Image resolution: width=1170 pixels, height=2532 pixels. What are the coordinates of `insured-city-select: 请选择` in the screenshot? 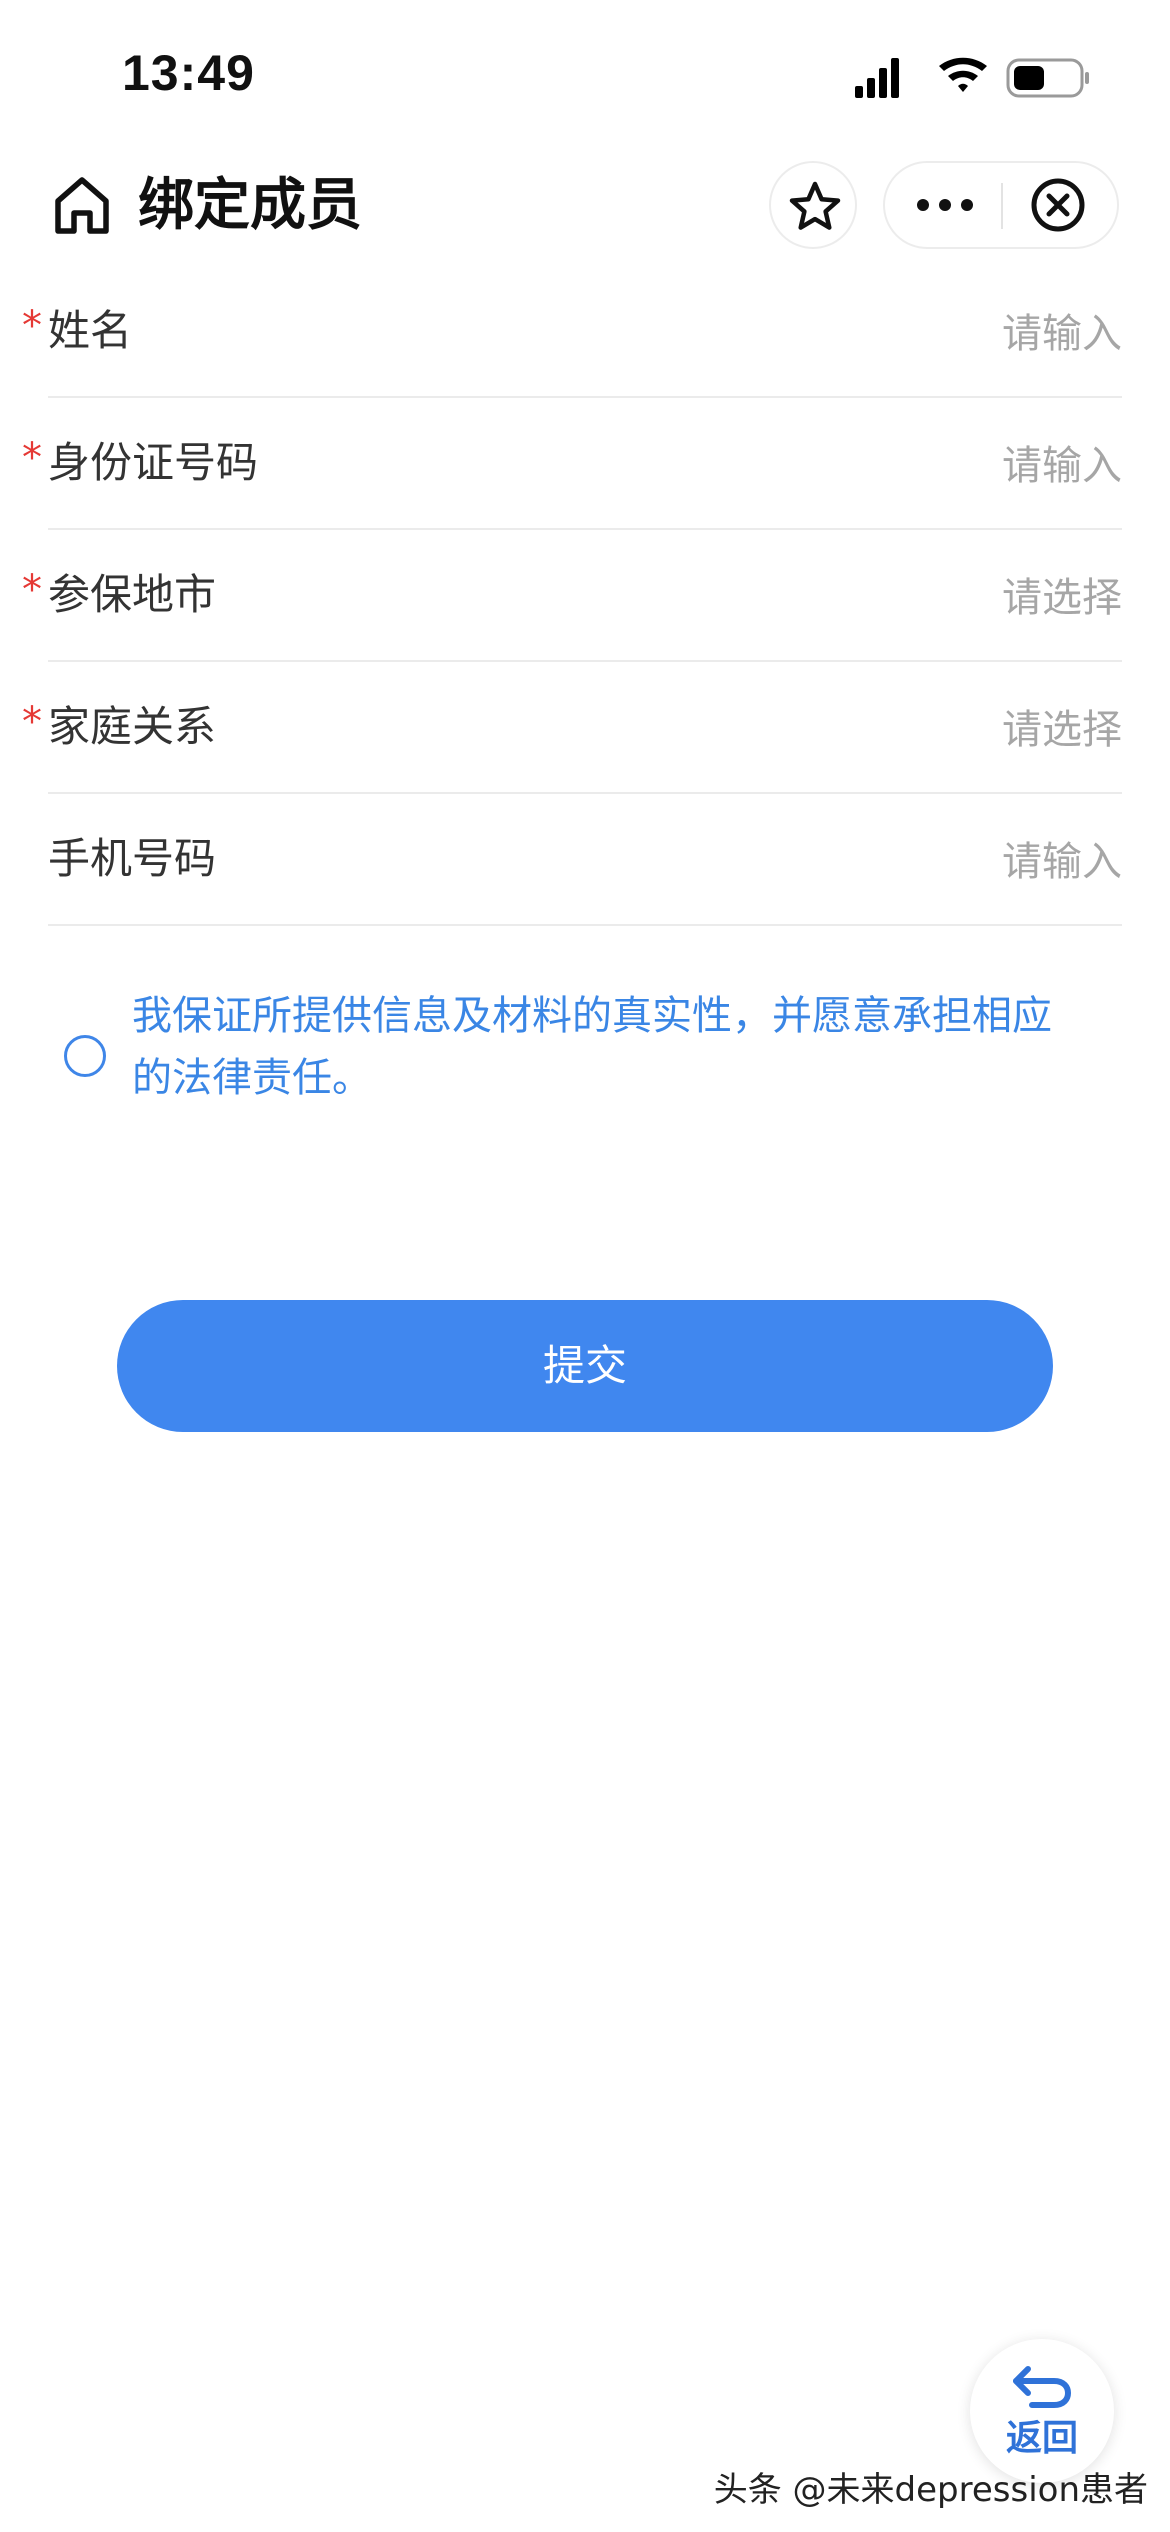 It's located at (1062, 598).